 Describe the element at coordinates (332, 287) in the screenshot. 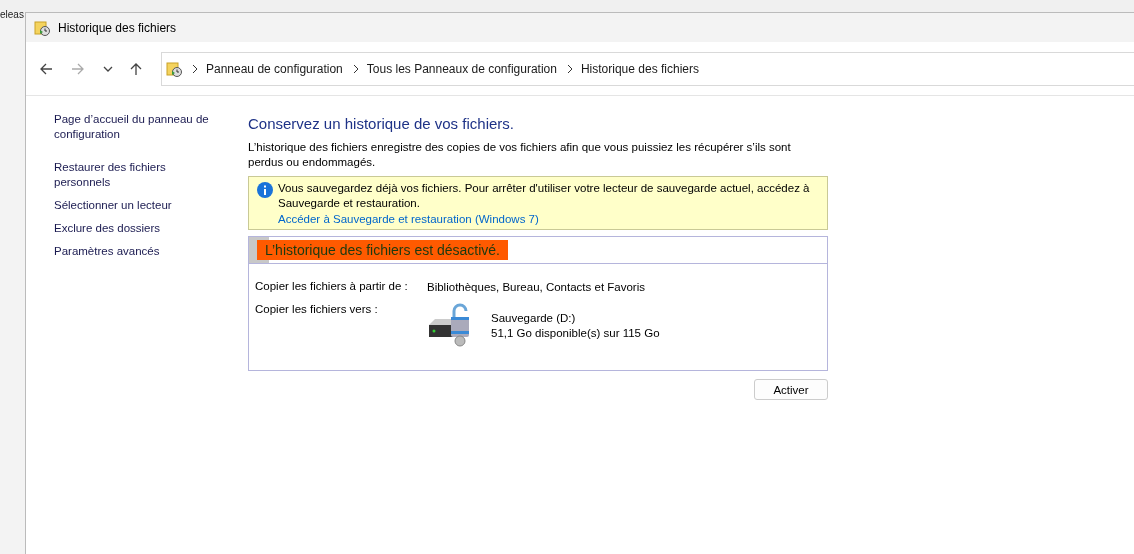

I see `copy-from-label: Copier les fichiers à partir de :` at that location.